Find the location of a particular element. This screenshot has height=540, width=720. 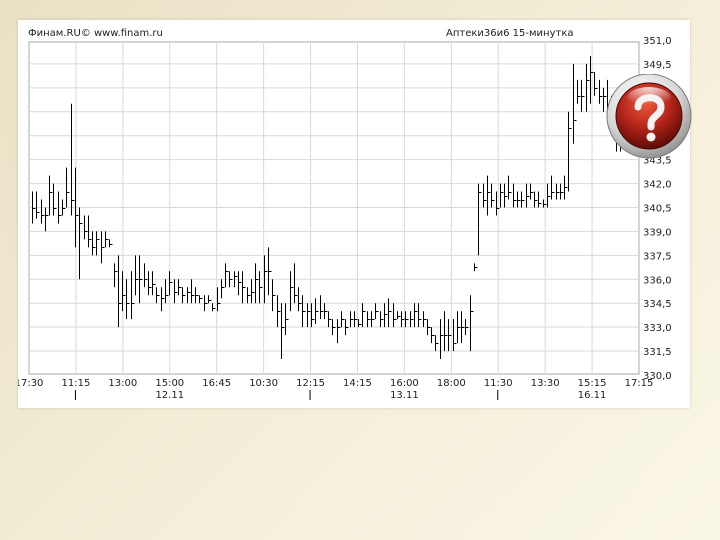

y-tick-label: 333,0 is located at coordinates (657, 328).